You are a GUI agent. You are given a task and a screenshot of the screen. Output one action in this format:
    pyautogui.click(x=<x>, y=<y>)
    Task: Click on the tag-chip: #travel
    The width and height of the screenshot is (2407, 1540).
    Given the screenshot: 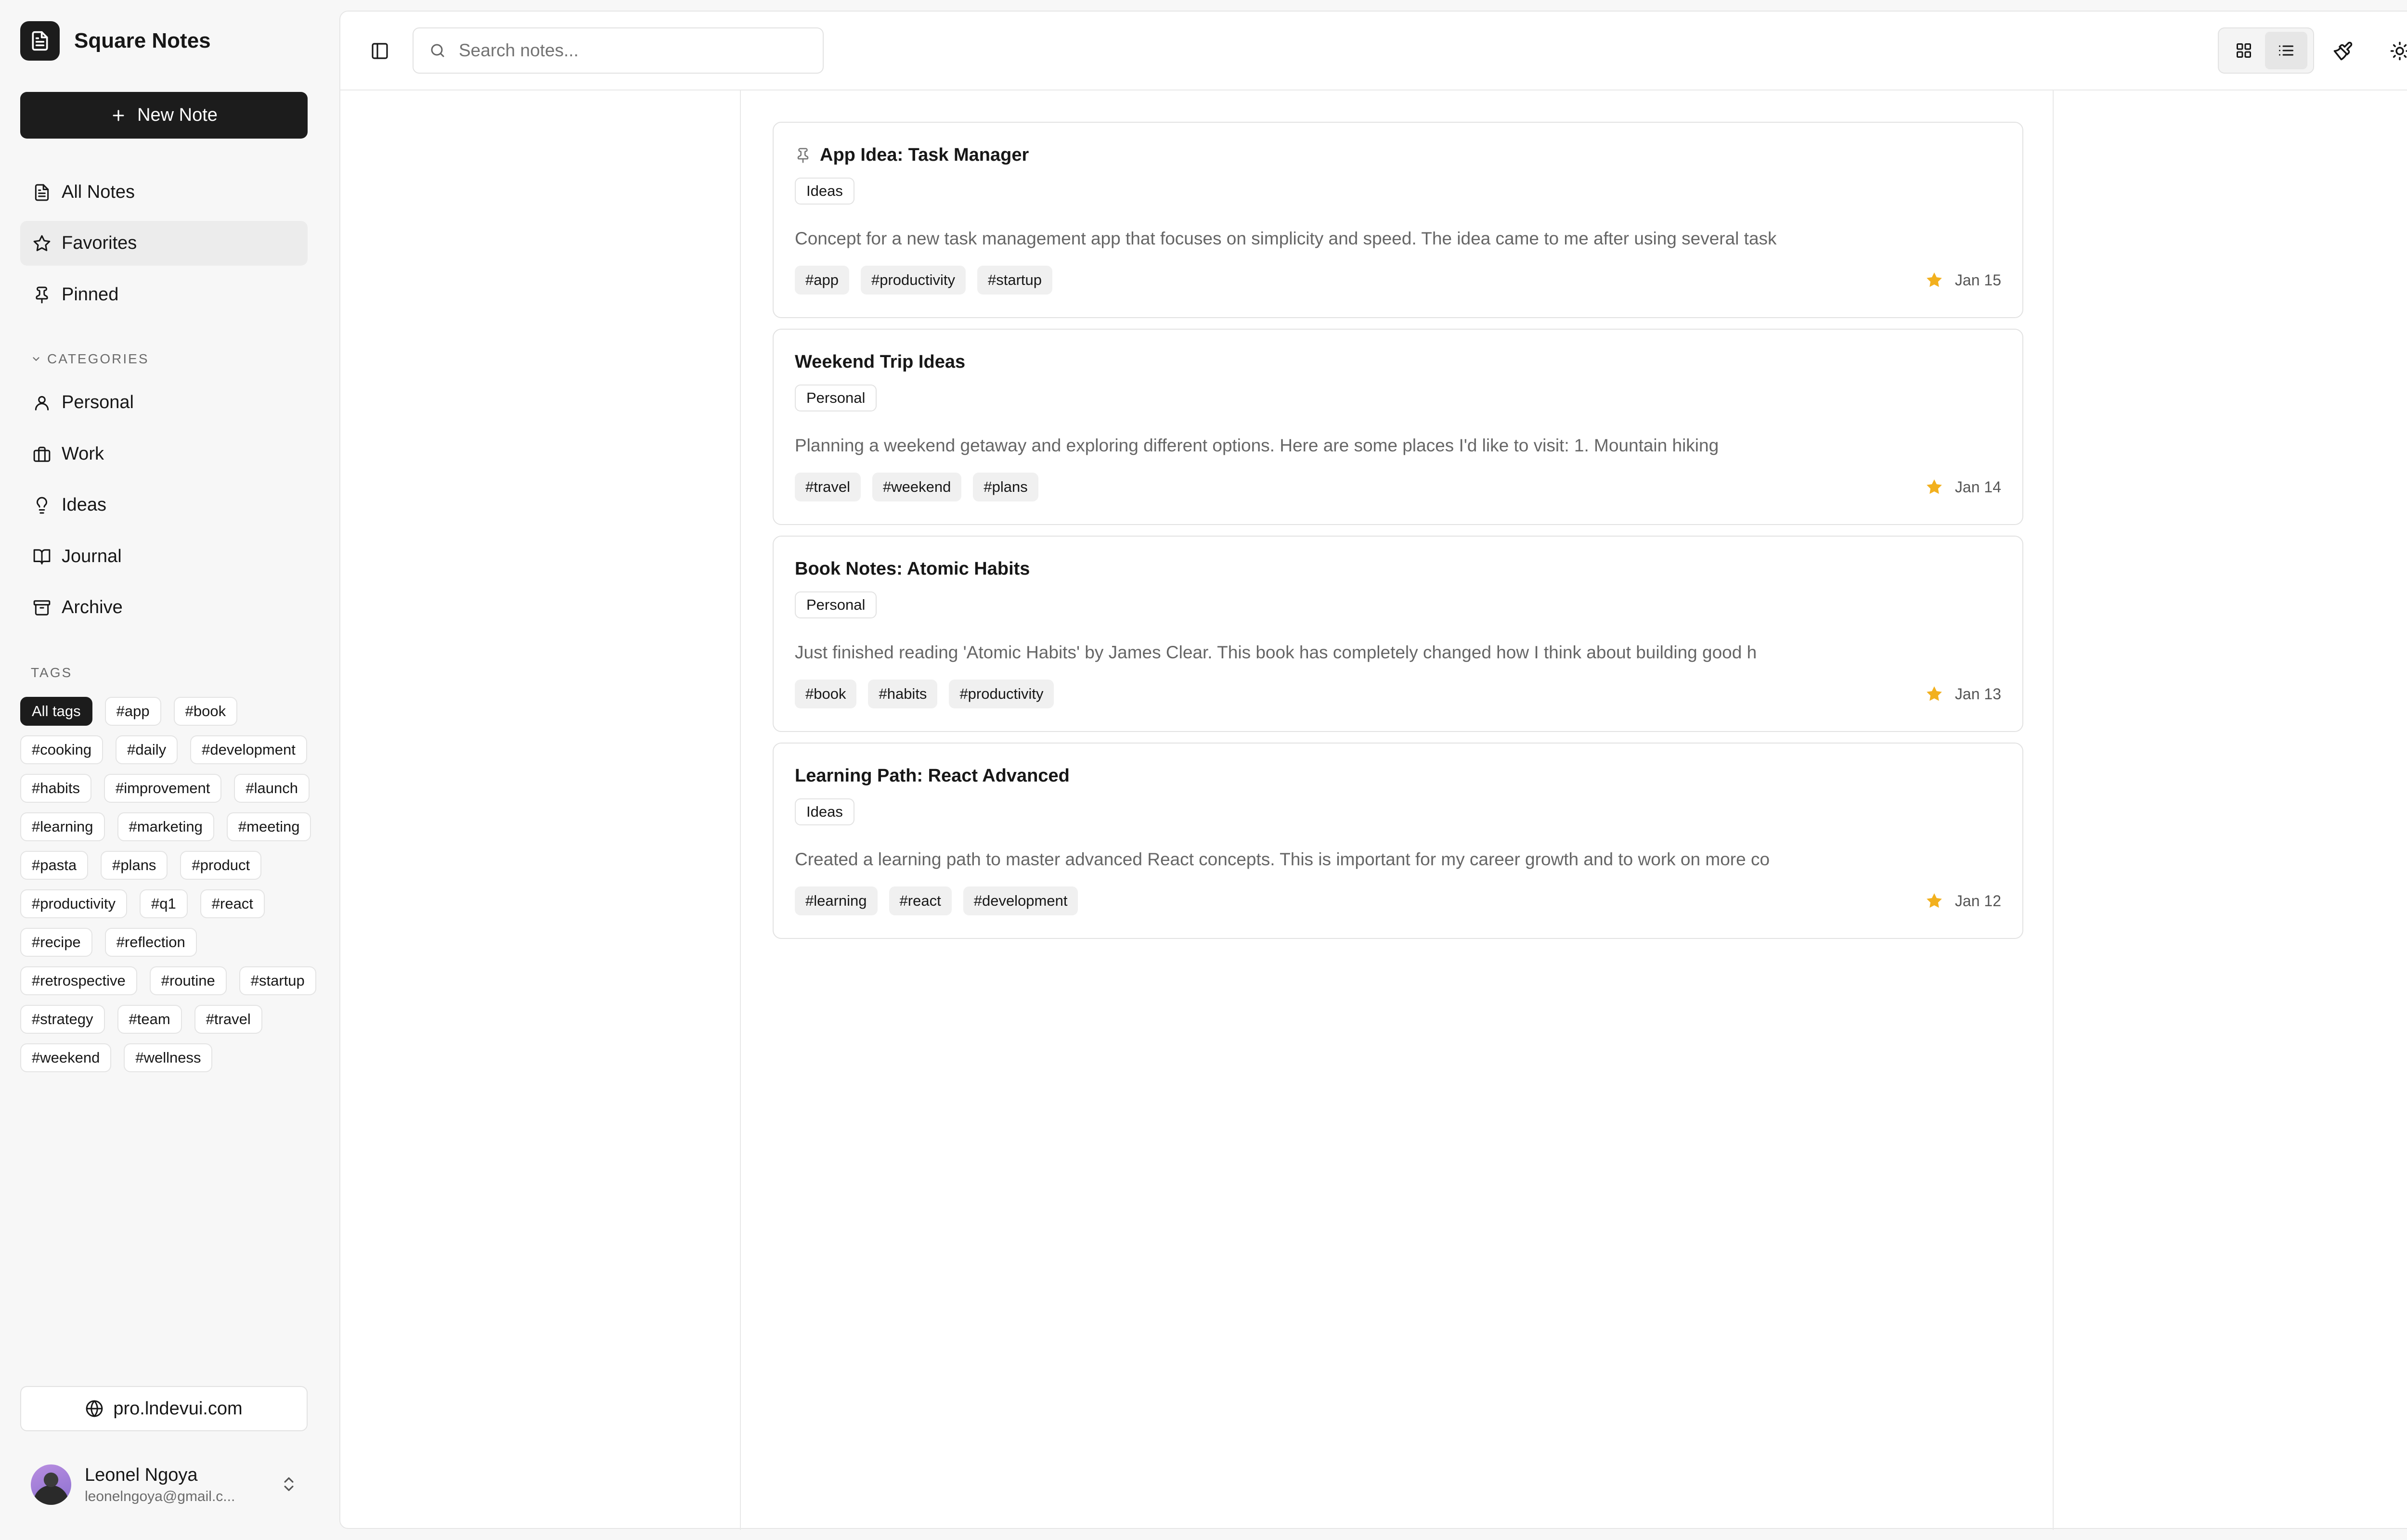 What is the action you would take?
    pyautogui.click(x=228, y=1019)
    